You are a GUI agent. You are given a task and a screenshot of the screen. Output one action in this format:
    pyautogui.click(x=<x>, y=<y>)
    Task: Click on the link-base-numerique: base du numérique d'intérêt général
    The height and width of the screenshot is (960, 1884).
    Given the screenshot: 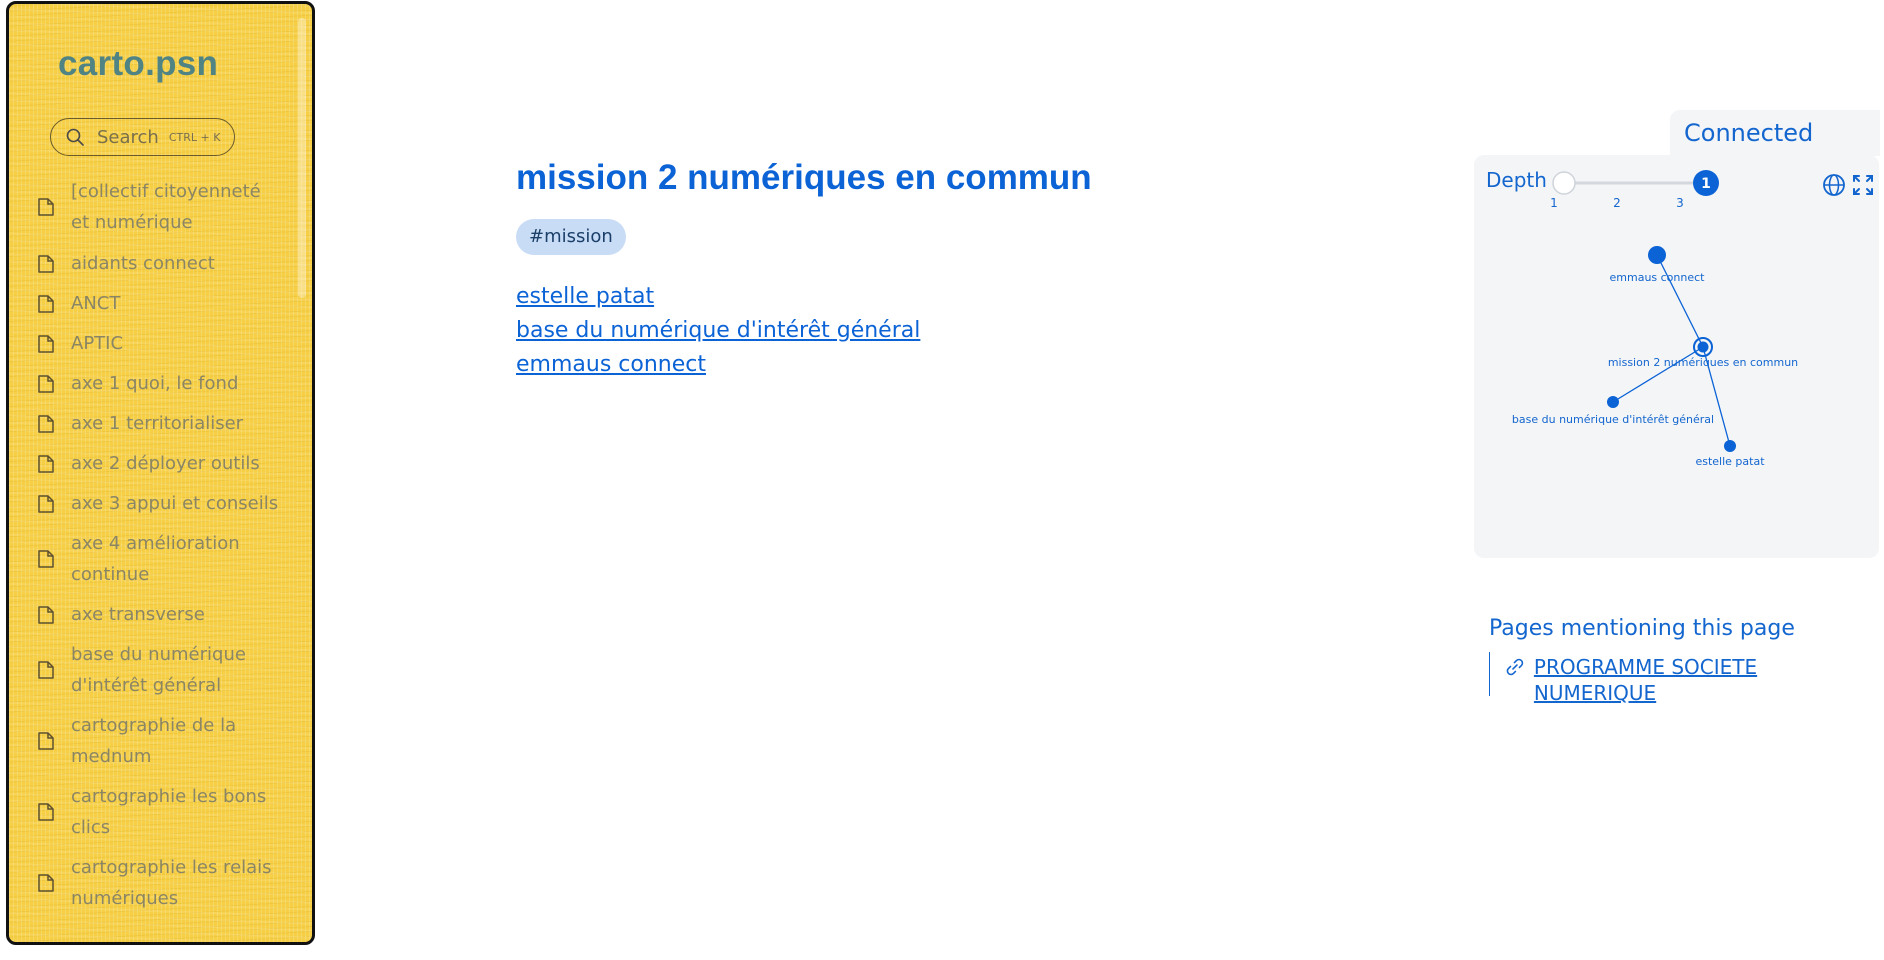 What is the action you would take?
    pyautogui.click(x=718, y=331)
    